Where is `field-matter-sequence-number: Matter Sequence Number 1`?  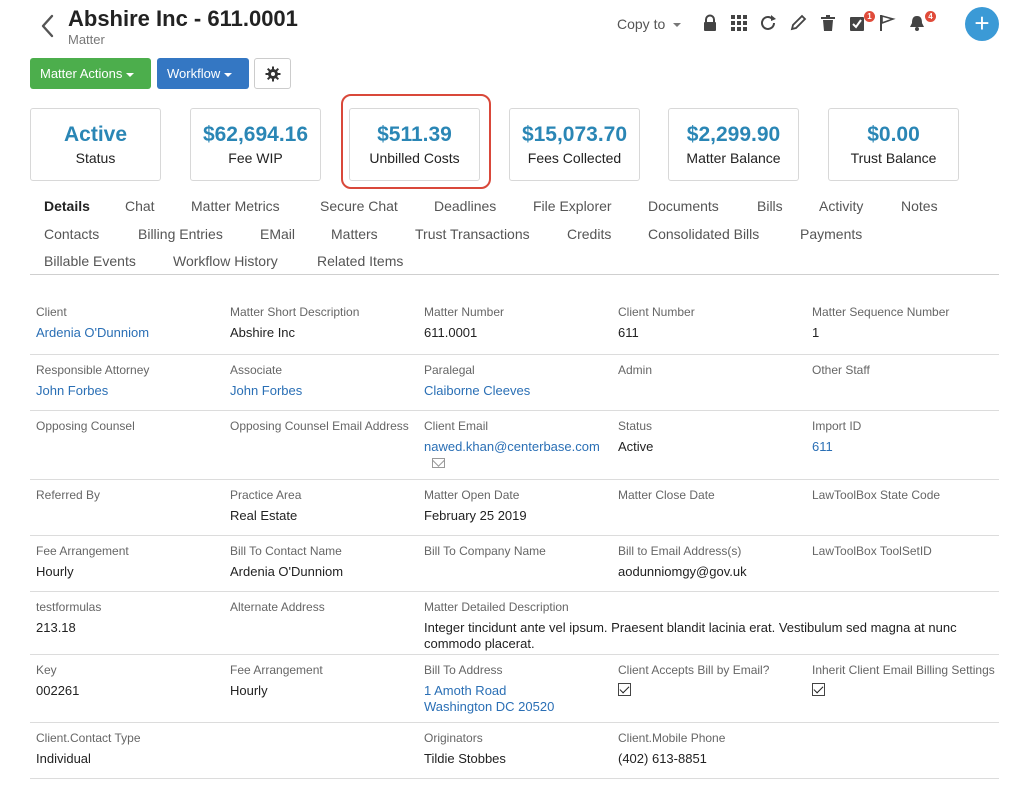 field-matter-sequence-number: Matter Sequence Number 1 is located at coordinates (906, 323).